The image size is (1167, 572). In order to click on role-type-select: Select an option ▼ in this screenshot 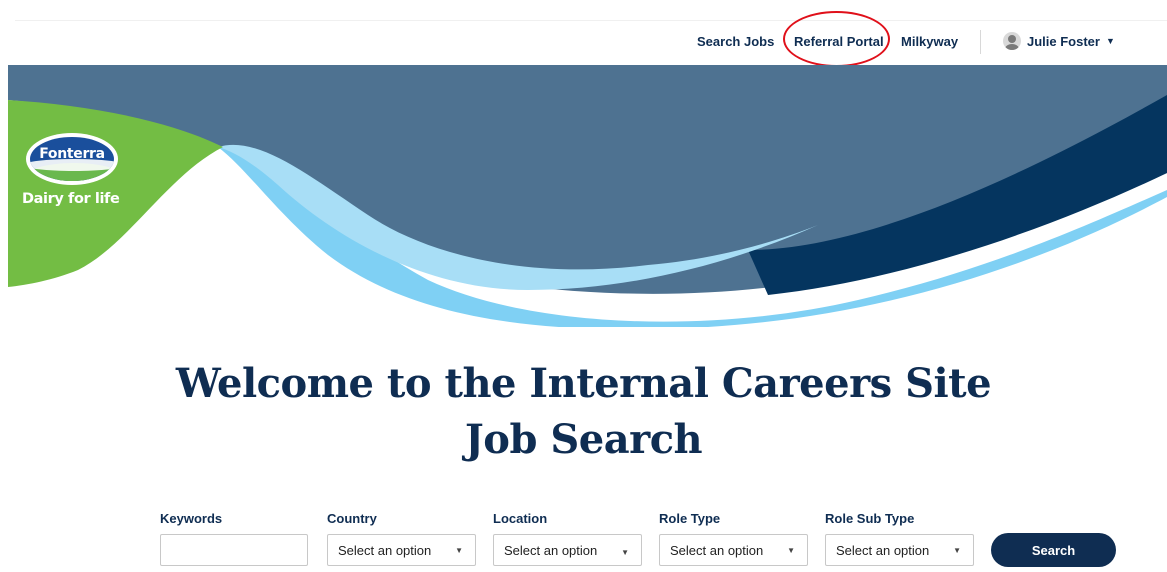, I will do `click(733, 550)`.